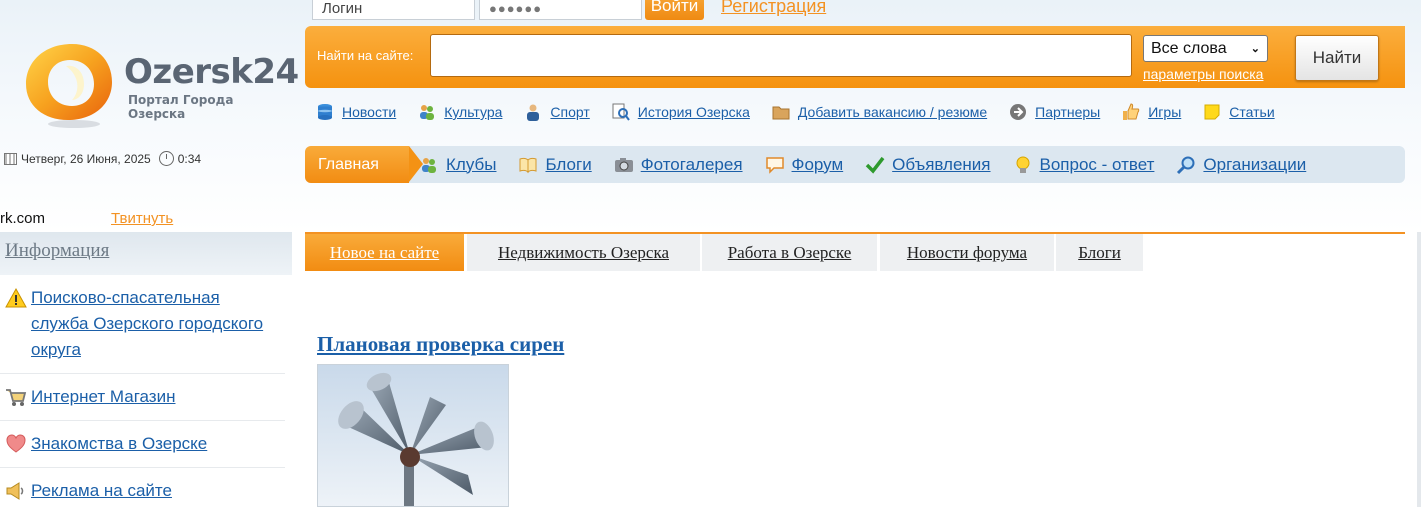 The height and width of the screenshot is (507, 1421). Describe the element at coordinates (16, 397) in the screenshot. I see `cart-icon` at that location.